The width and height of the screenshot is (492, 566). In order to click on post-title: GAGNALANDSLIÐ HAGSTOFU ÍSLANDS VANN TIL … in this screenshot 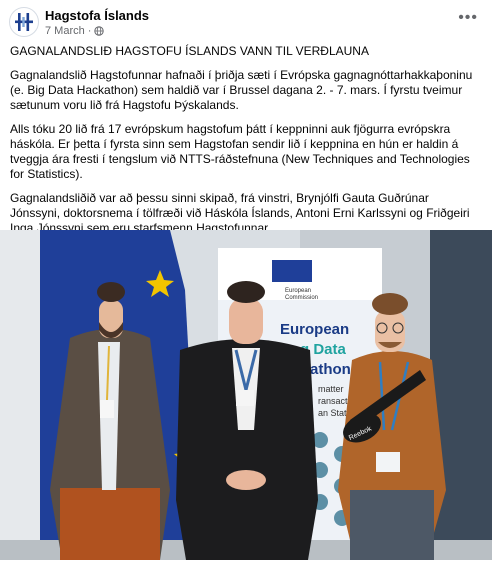, I will do `click(189, 51)`.